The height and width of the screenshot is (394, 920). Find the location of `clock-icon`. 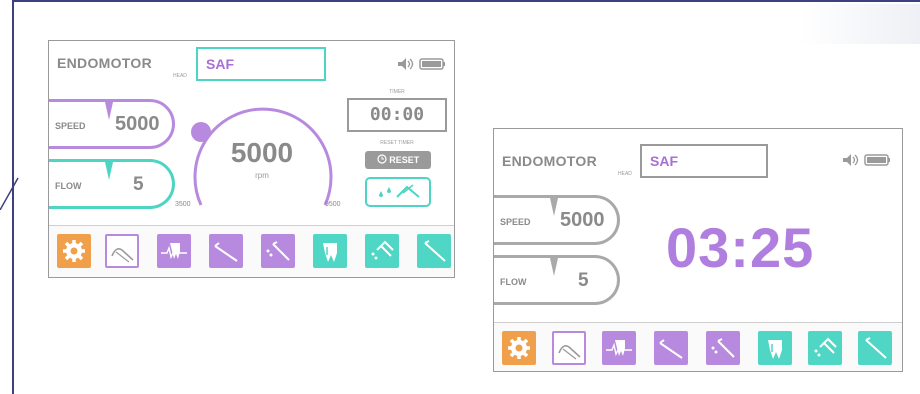

clock-icon is located at coordinates (382, 159).